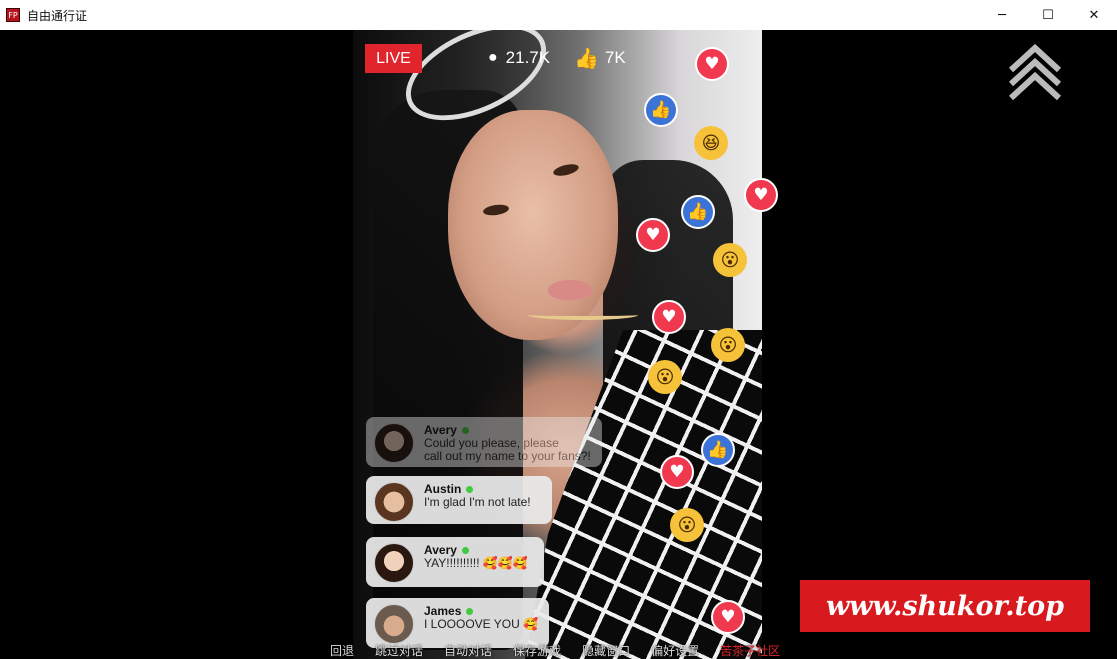  What do you see at coordinates (711, 143) in the screenshot?
I see `laugh-reaction-icon: 😆` at bounding box center [711, 143].